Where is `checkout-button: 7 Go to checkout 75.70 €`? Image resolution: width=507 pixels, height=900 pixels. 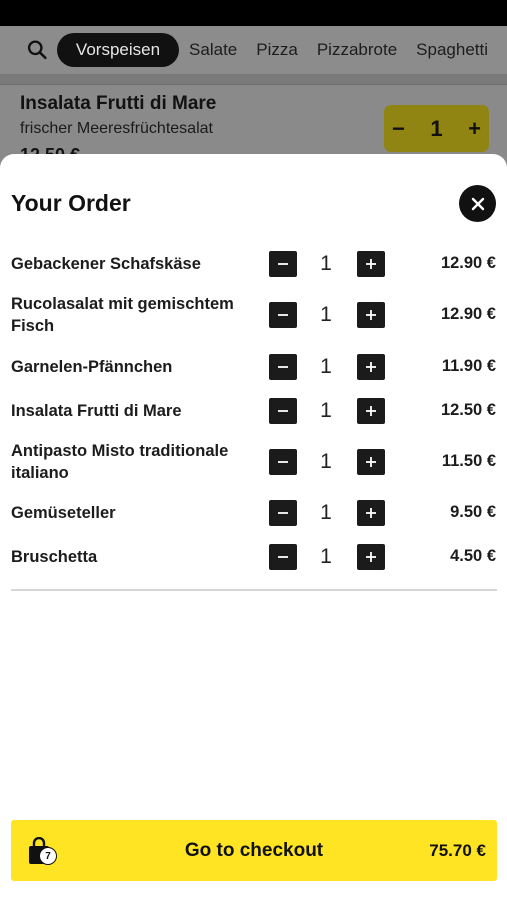
checkout-button: 7 Go to checkout 75.70 € is located at coordinates (254, 850).